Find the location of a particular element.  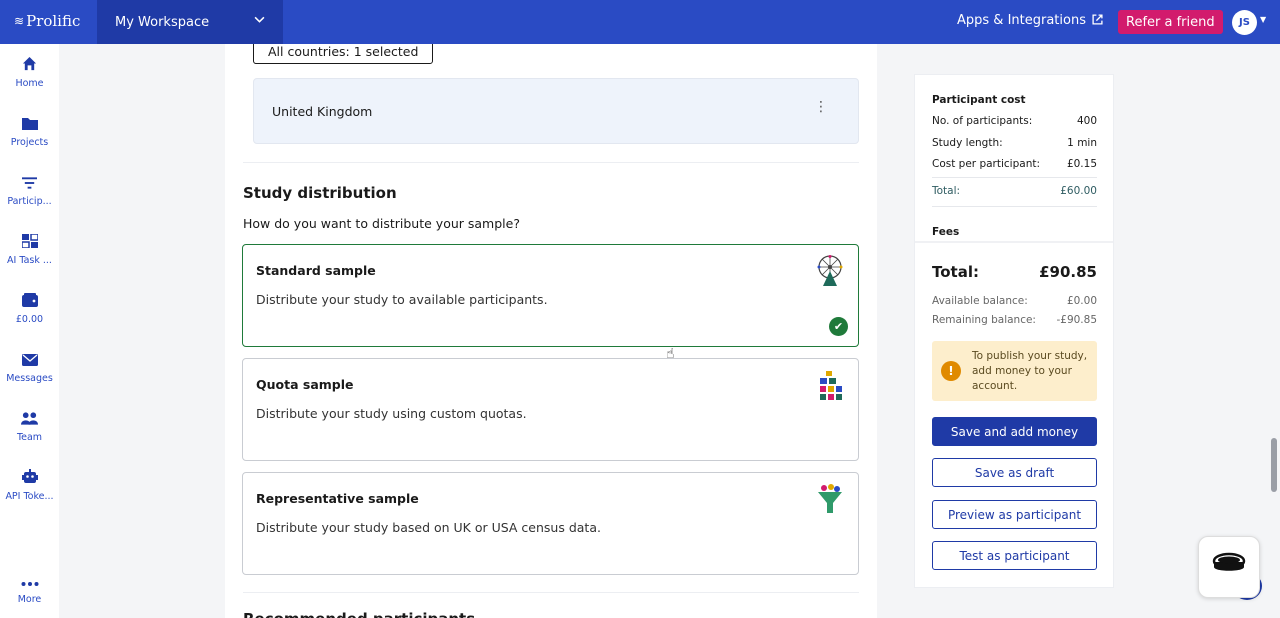

country-name: United Kingdom is located at coordinates (322, 111).